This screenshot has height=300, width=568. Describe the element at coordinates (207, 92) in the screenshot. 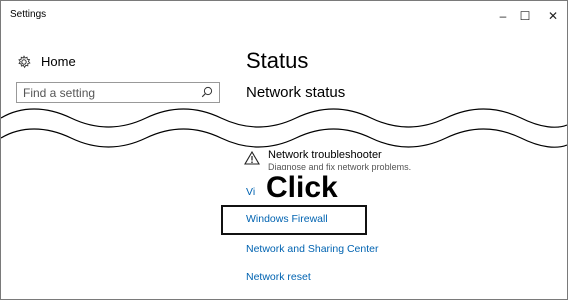

I see `search-icon` at that location.